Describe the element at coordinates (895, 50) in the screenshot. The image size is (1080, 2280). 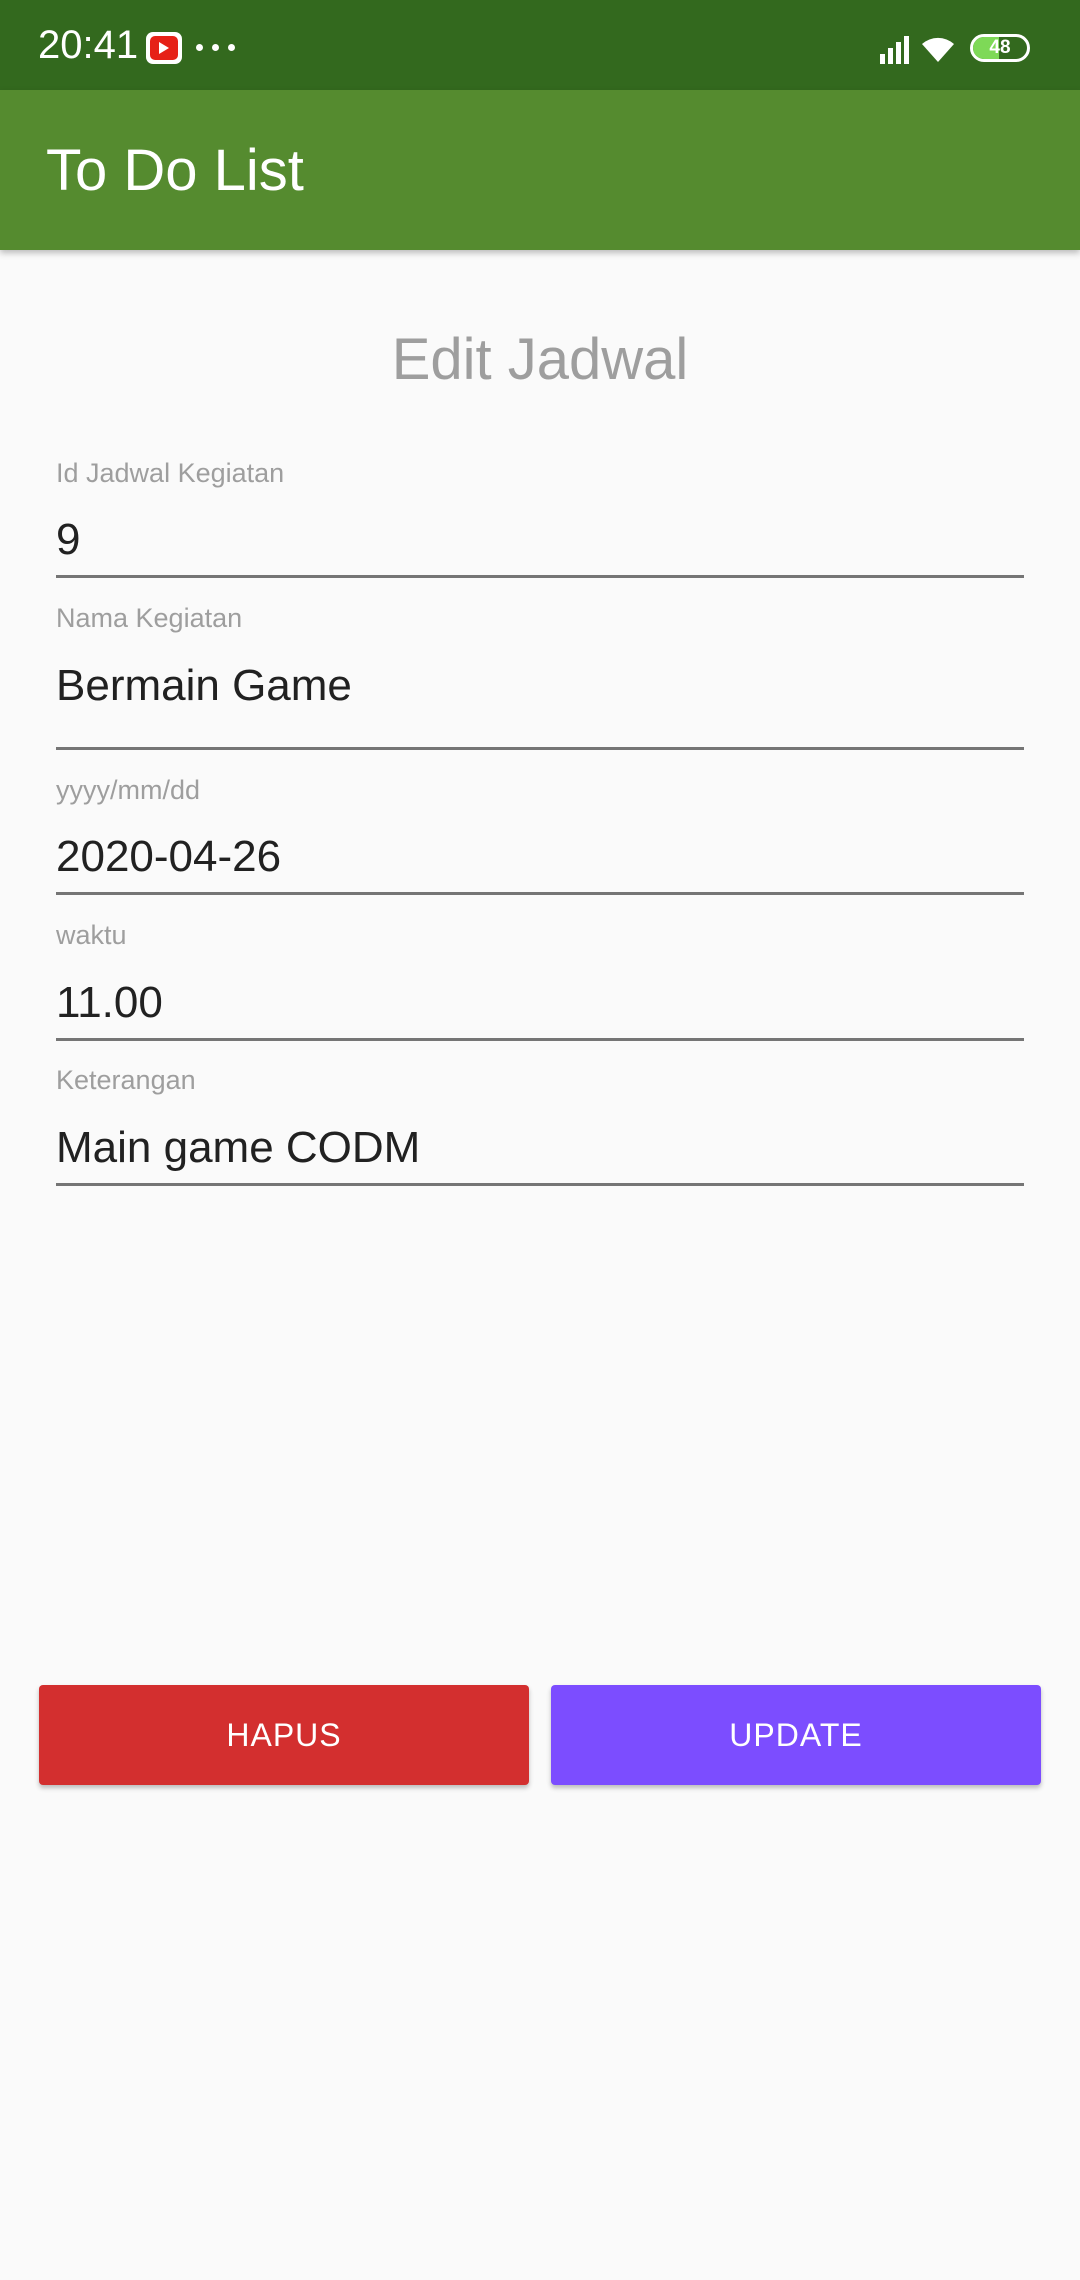
I see `signal-icon` at that location.